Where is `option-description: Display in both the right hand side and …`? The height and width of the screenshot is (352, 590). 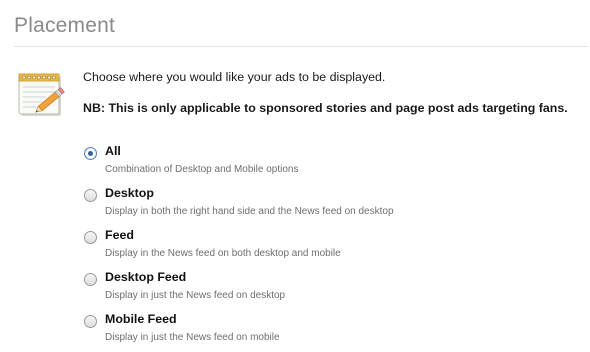 option-description: Display in both the right hand side and … is located at coordinates (249, 211).